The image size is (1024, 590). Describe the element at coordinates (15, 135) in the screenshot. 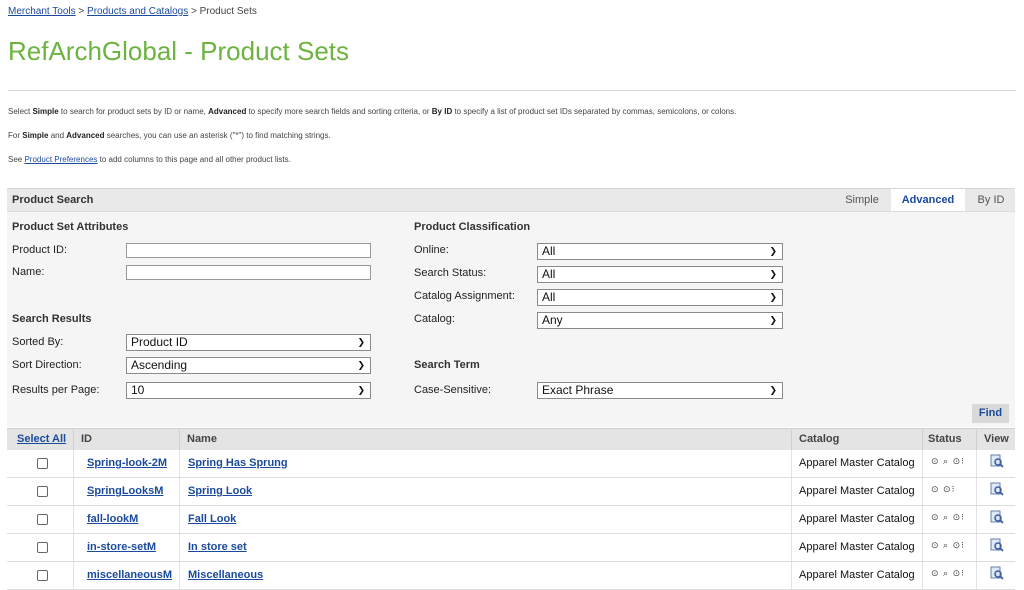

I see `info-text: For` at that location.